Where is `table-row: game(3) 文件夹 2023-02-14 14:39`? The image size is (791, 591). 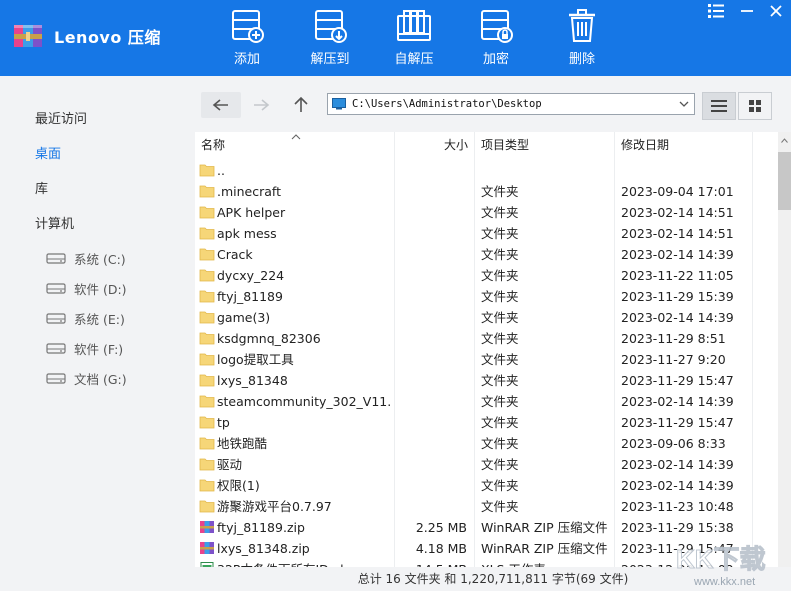
table-row: game(3) 文件夹 2023-02-14 14:39 is located at coordinates (486, 317).